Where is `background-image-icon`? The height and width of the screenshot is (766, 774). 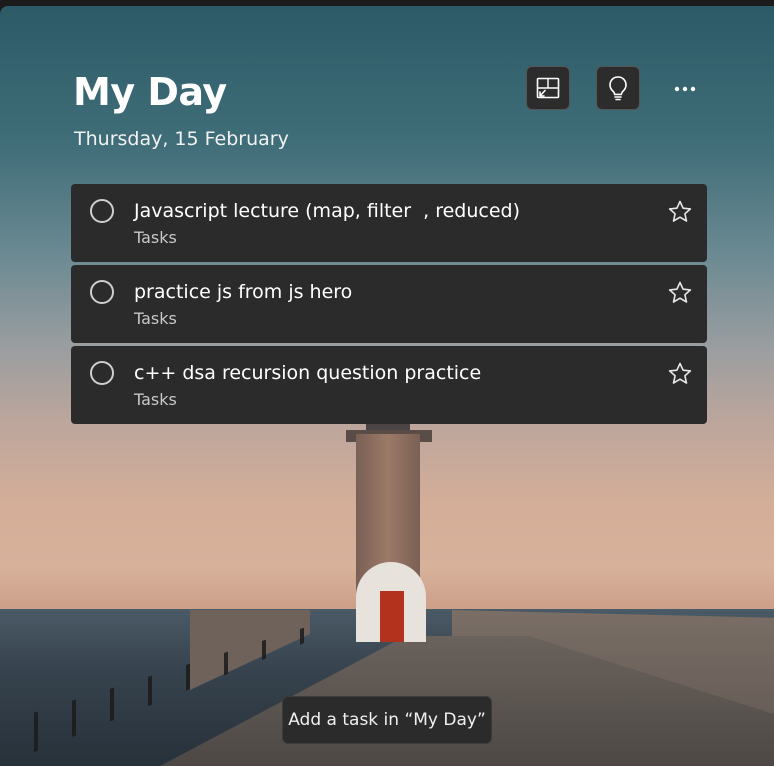 background-image-icon is located at coordinates (548, 88).